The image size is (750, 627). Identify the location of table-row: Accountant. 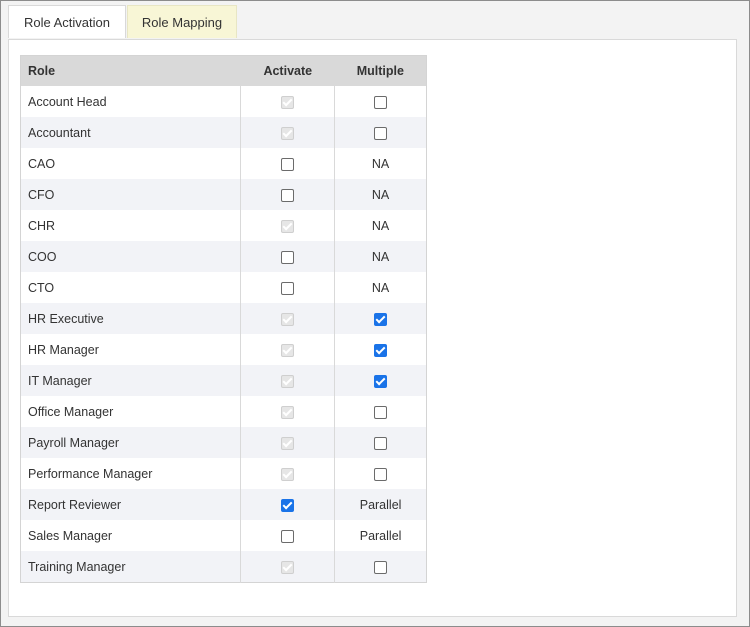
(223, 132).